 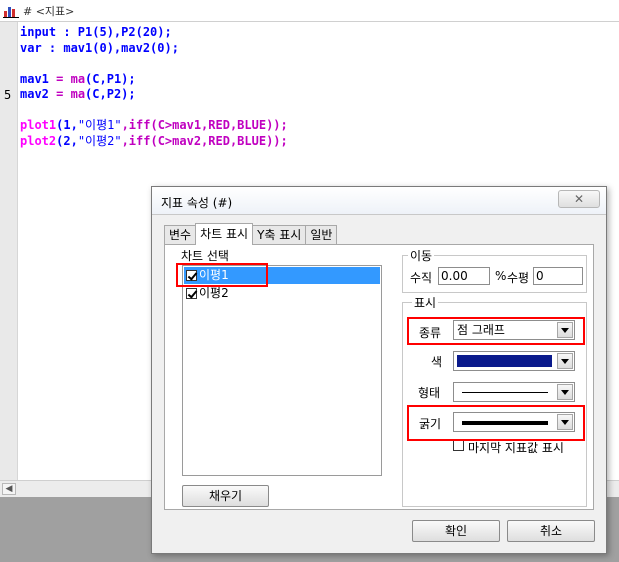 I want to click on move-label: 이동, so click(x=421, y=255).